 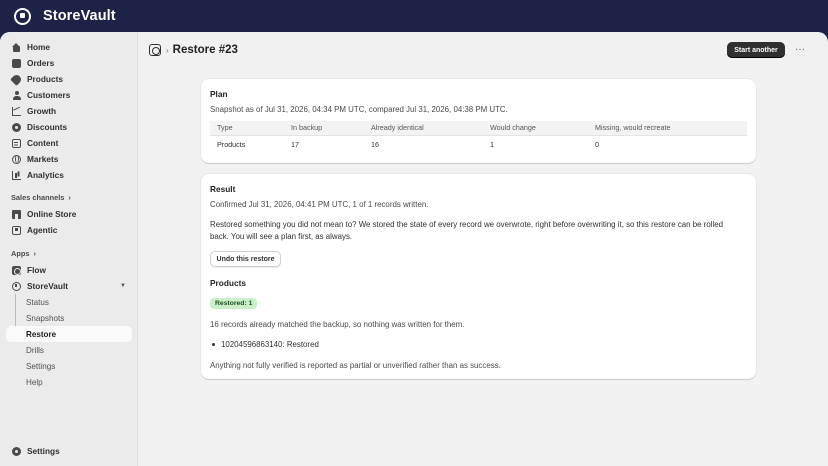 I want to click on products-heading: Products, so click(x=228, y=283).